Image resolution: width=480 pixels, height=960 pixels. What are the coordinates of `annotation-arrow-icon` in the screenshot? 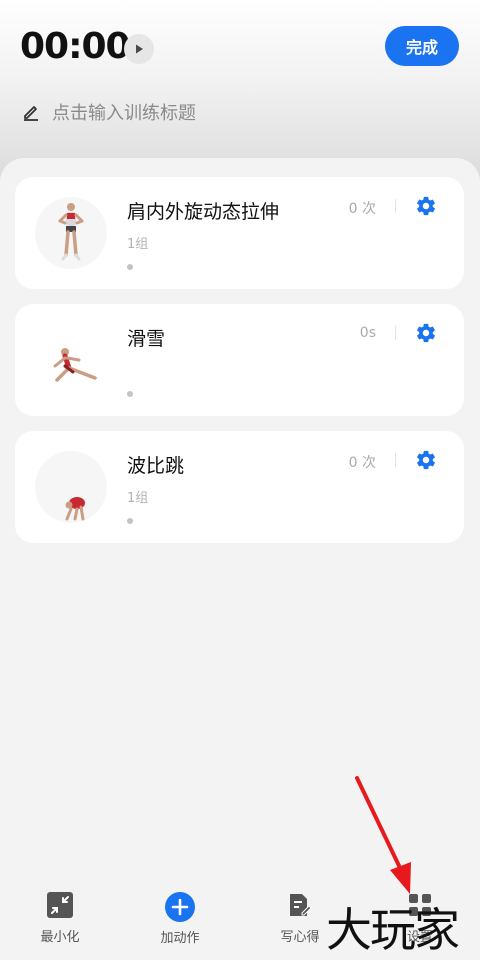 It's located at (383, 835).